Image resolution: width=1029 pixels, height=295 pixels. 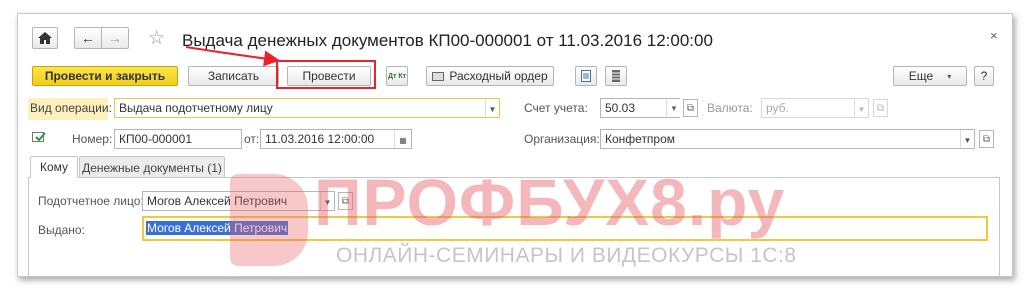 What do you see at coordinates (232, 56) in the screenshot?
I see `annotation-arrow` at bounding box center [232, 56].